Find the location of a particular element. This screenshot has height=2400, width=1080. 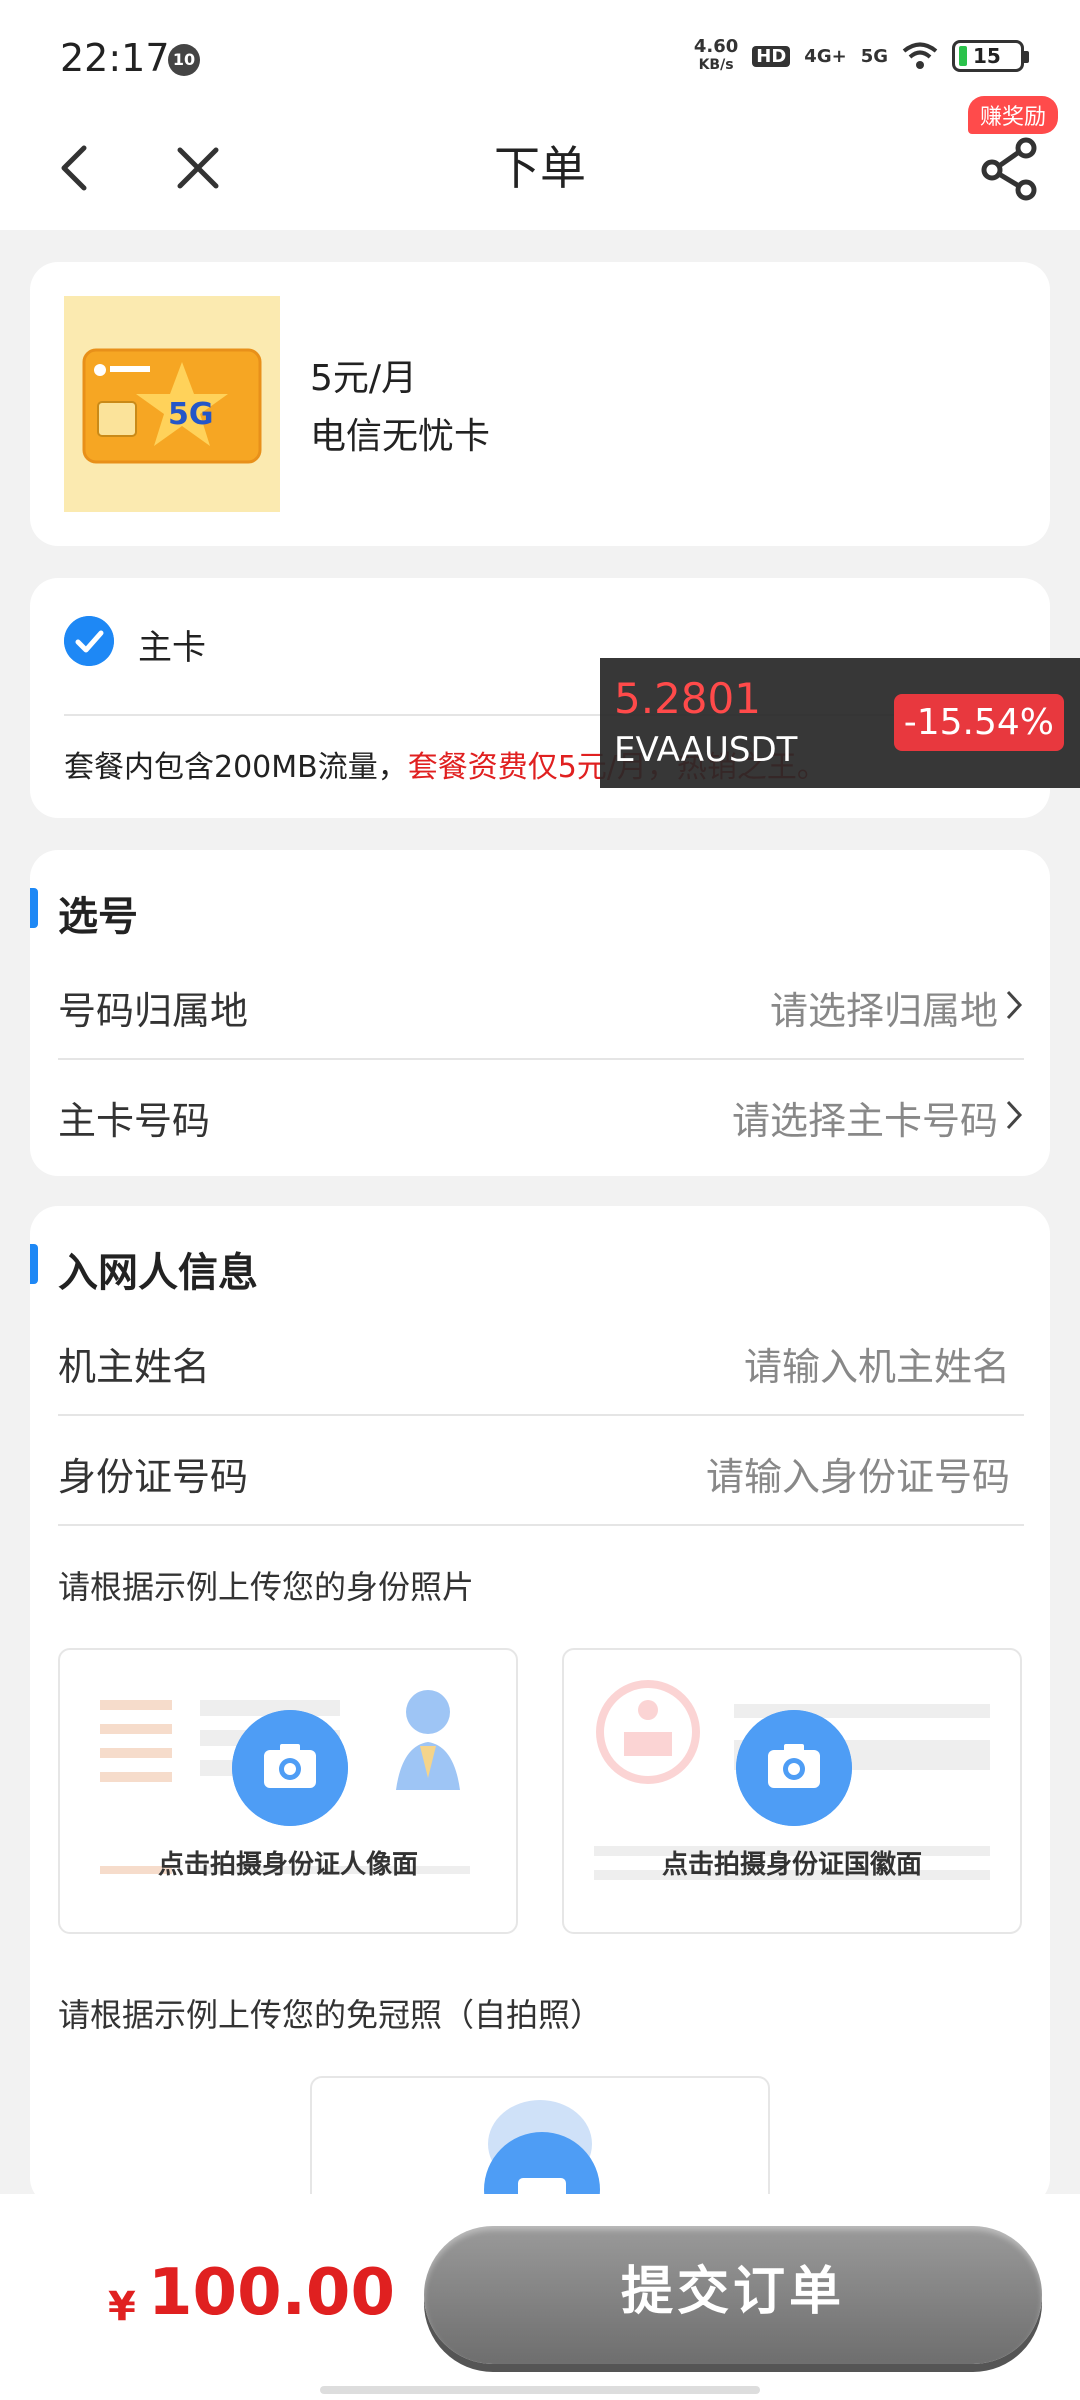

product-info: 5元/月 电信无忧卡 is located at coordinates (400, 408).